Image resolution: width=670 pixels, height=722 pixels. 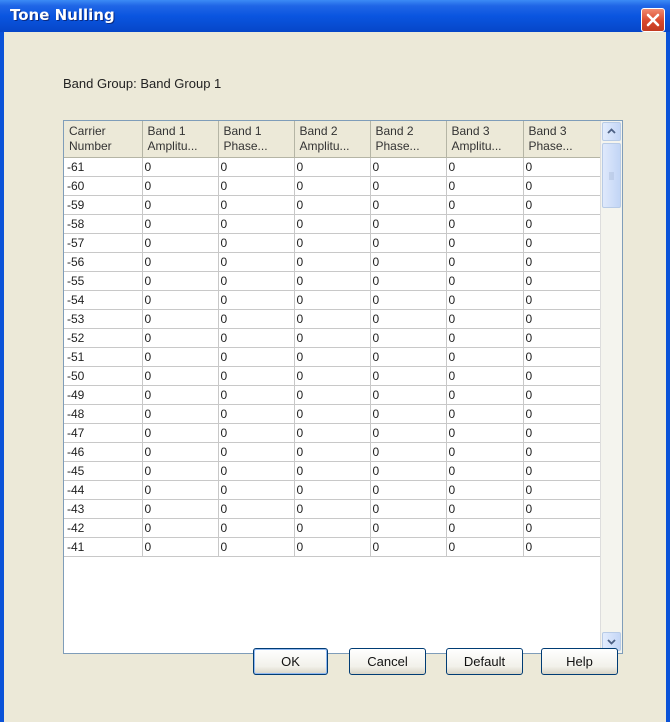 I want to click on carrier-number-cell: -58, so click(x=103, y=224).